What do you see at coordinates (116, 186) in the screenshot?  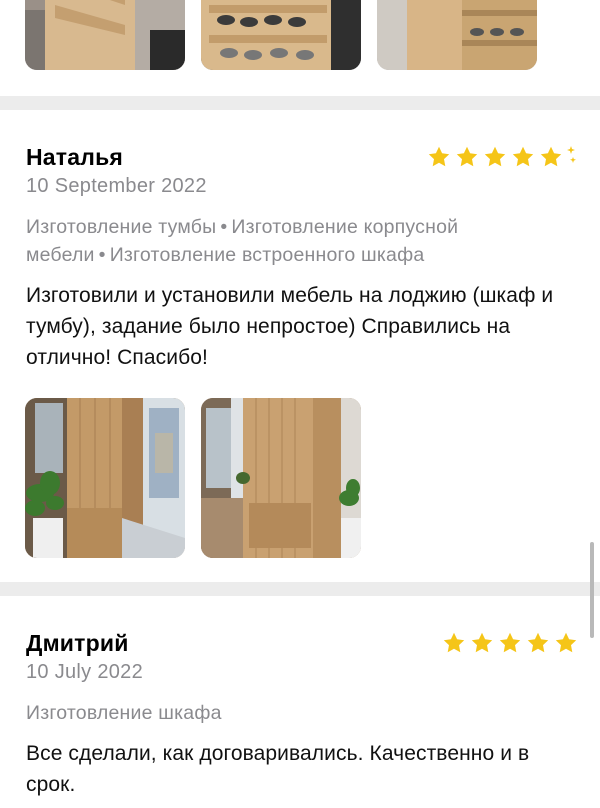 I see `review-date: 10 September 2022` at bounding box center [116, 186].